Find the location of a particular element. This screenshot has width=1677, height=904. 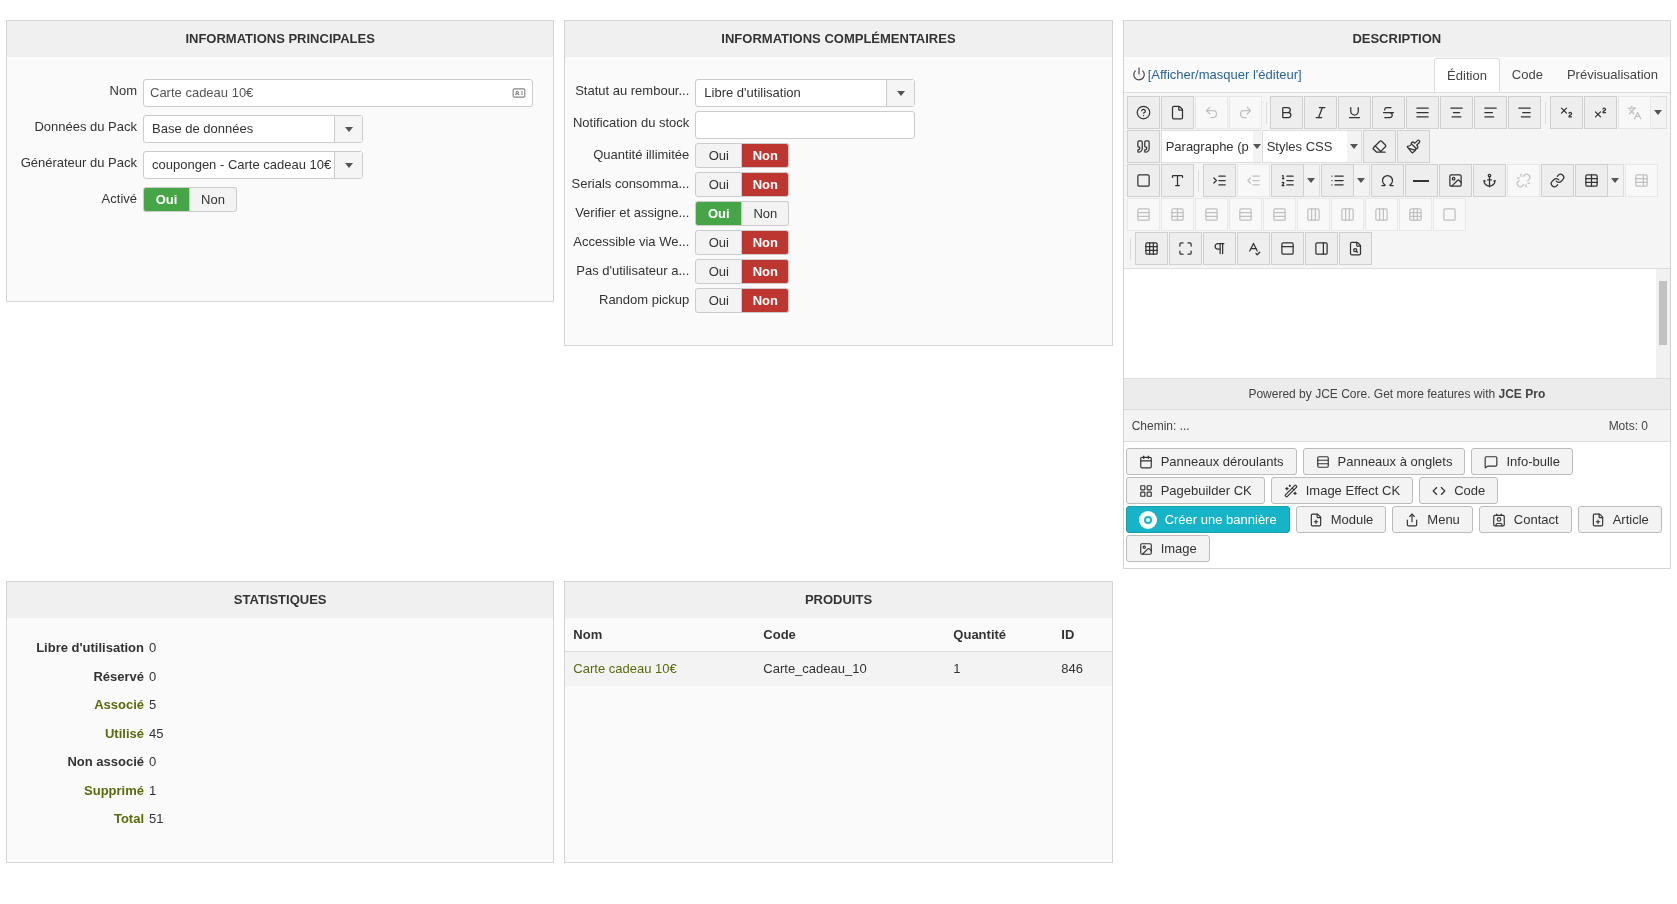

align-right-icon is located at coordinates (1525, 112).